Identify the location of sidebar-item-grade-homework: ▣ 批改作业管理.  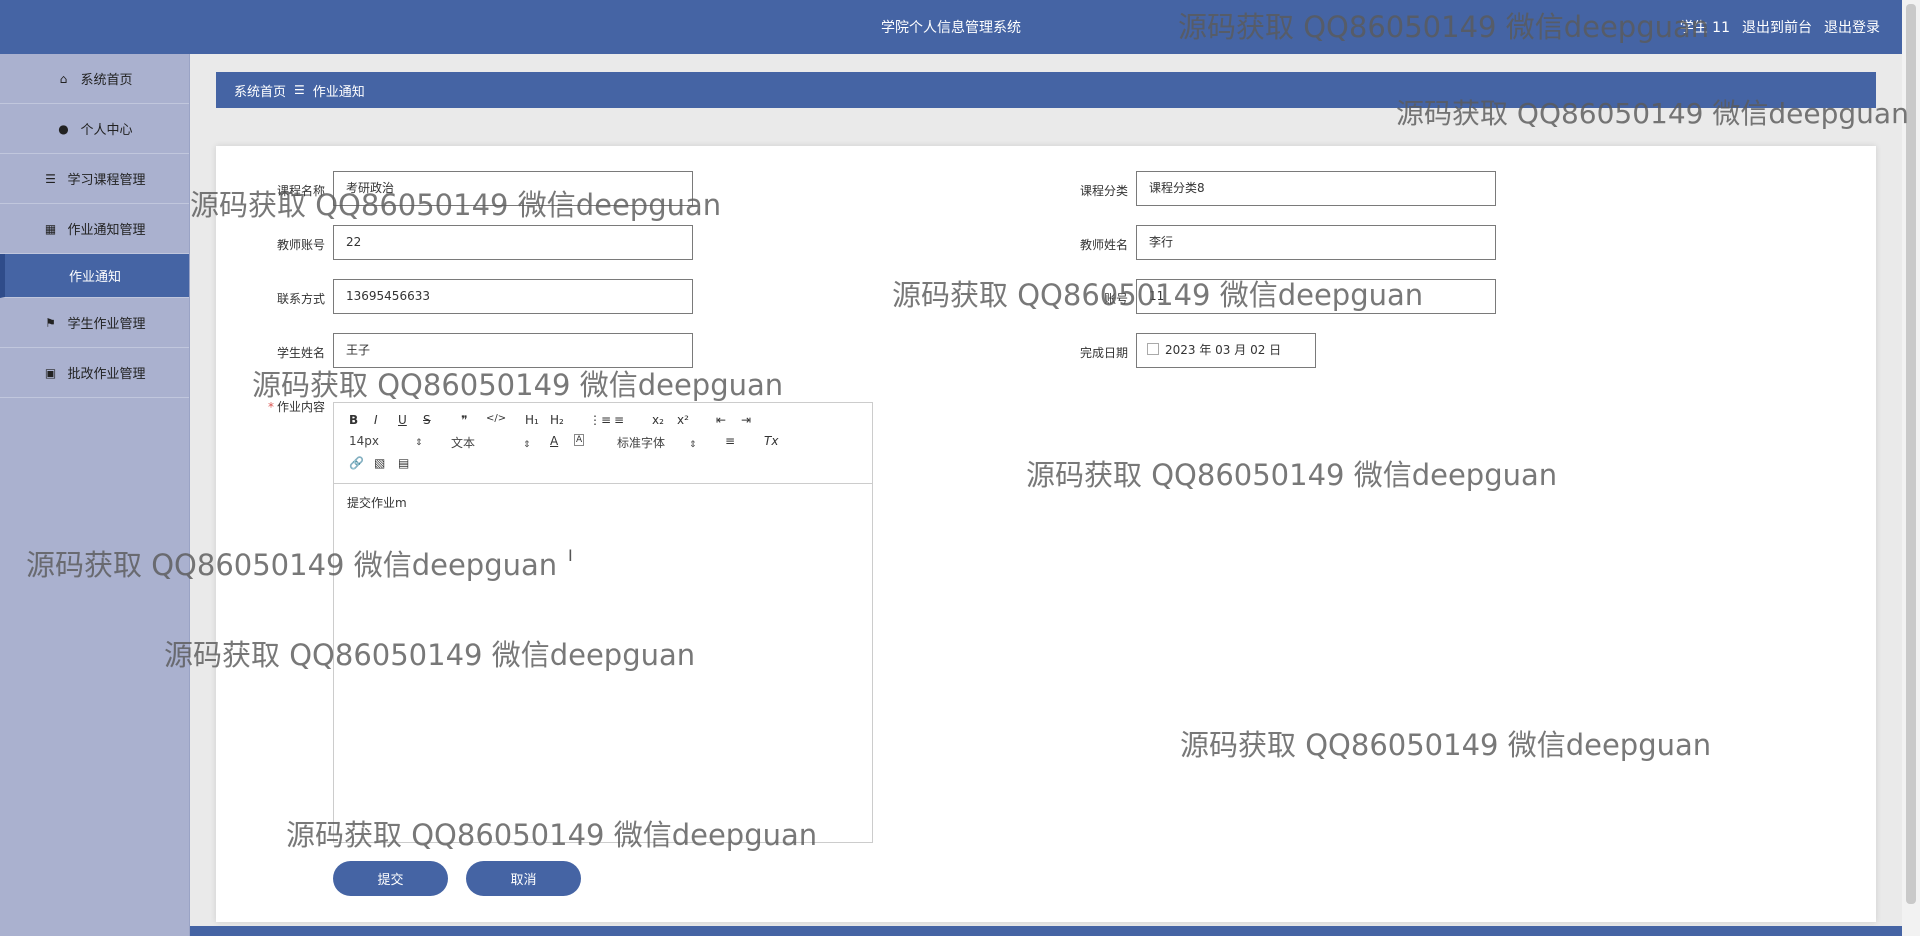
(94, 373).